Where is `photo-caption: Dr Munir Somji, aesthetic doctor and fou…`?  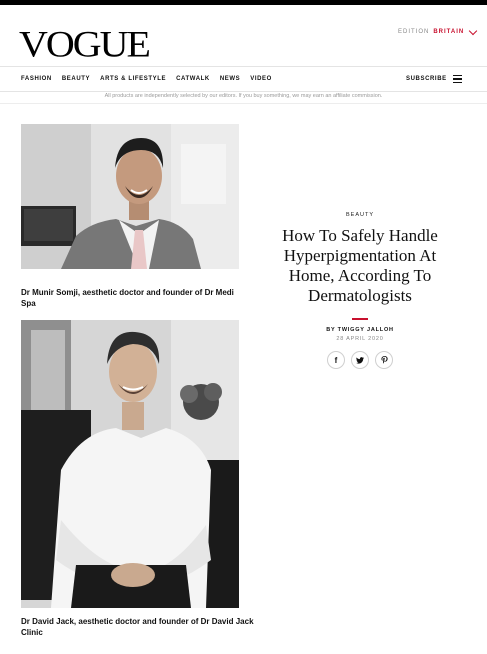 photo-caption: Dr Munir Somji, aesthetic doctor and fou… is located at coordinates (127, 298).